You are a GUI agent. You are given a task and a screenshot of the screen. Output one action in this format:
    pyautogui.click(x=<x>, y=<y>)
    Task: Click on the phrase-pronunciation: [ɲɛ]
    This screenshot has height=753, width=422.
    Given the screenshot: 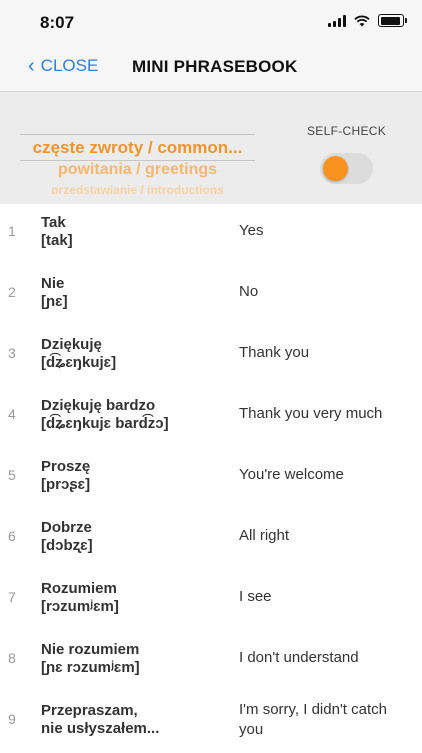 What is the action you would take?
    pyautogui.click(x=54, y=301)
    